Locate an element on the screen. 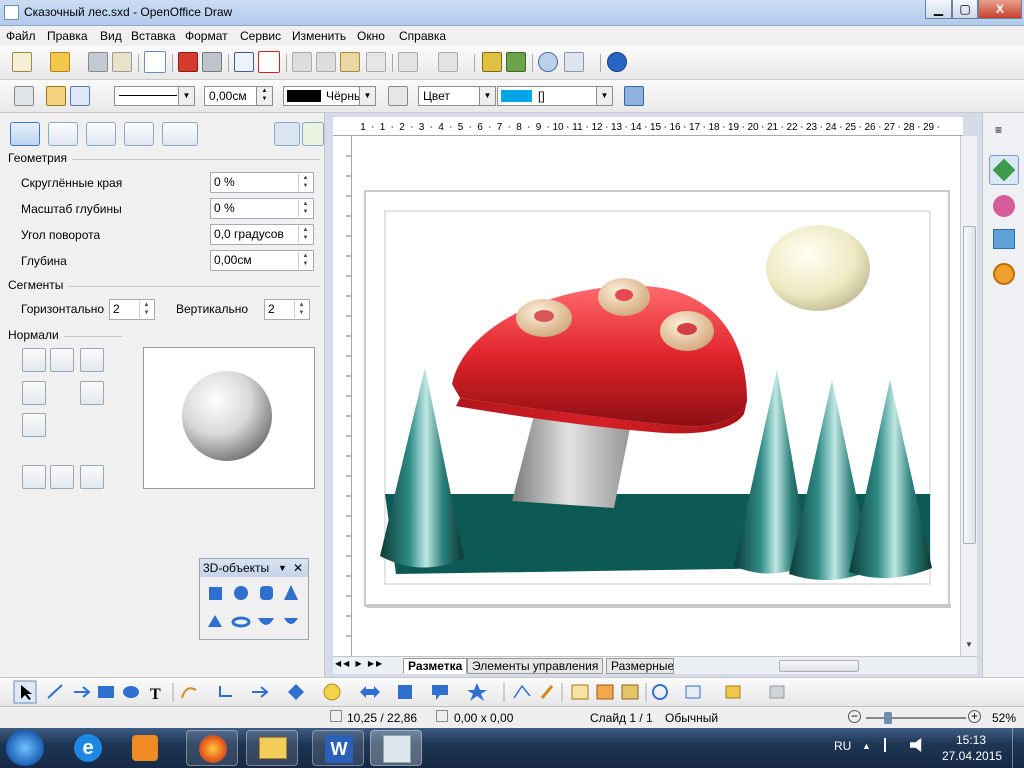 This screenshot has height=768, width=1024. menu-insert: Вставка is located at coordinates (153, 36).